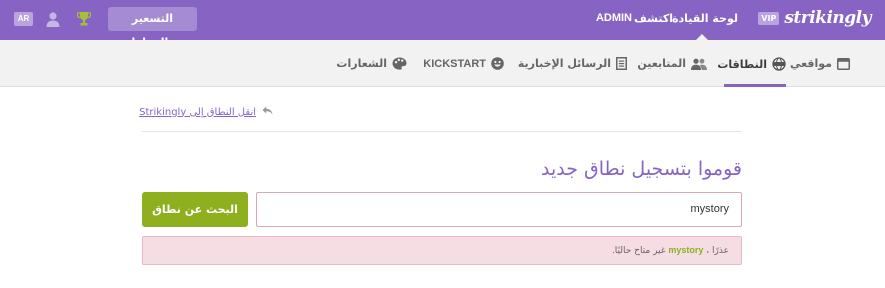 Image resolution: width=885 pixels, height=288 pixels. I want to click on transfer-domain-link: Strikingly انقل النطاق إلى, so click(206, 112).